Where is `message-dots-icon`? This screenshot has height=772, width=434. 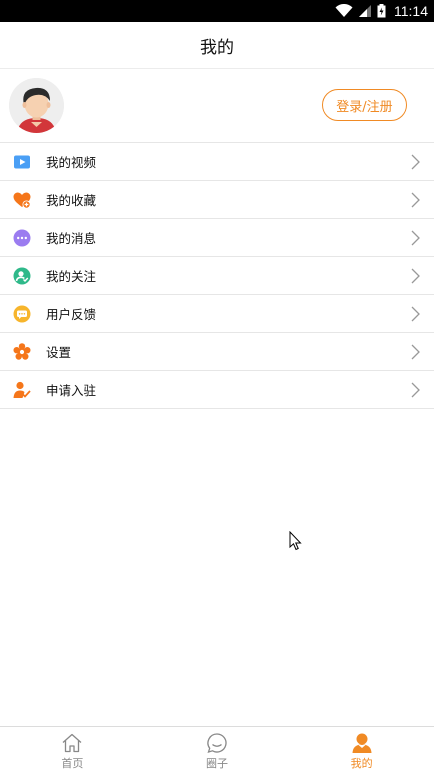
message-dots-icon is located at coordinates (22, 238).